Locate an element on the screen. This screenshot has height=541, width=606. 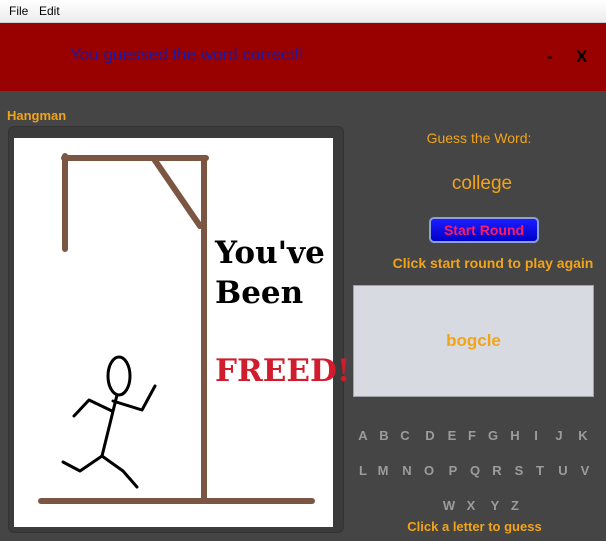
letter-w-button: W is located at coordinates (449, 505).